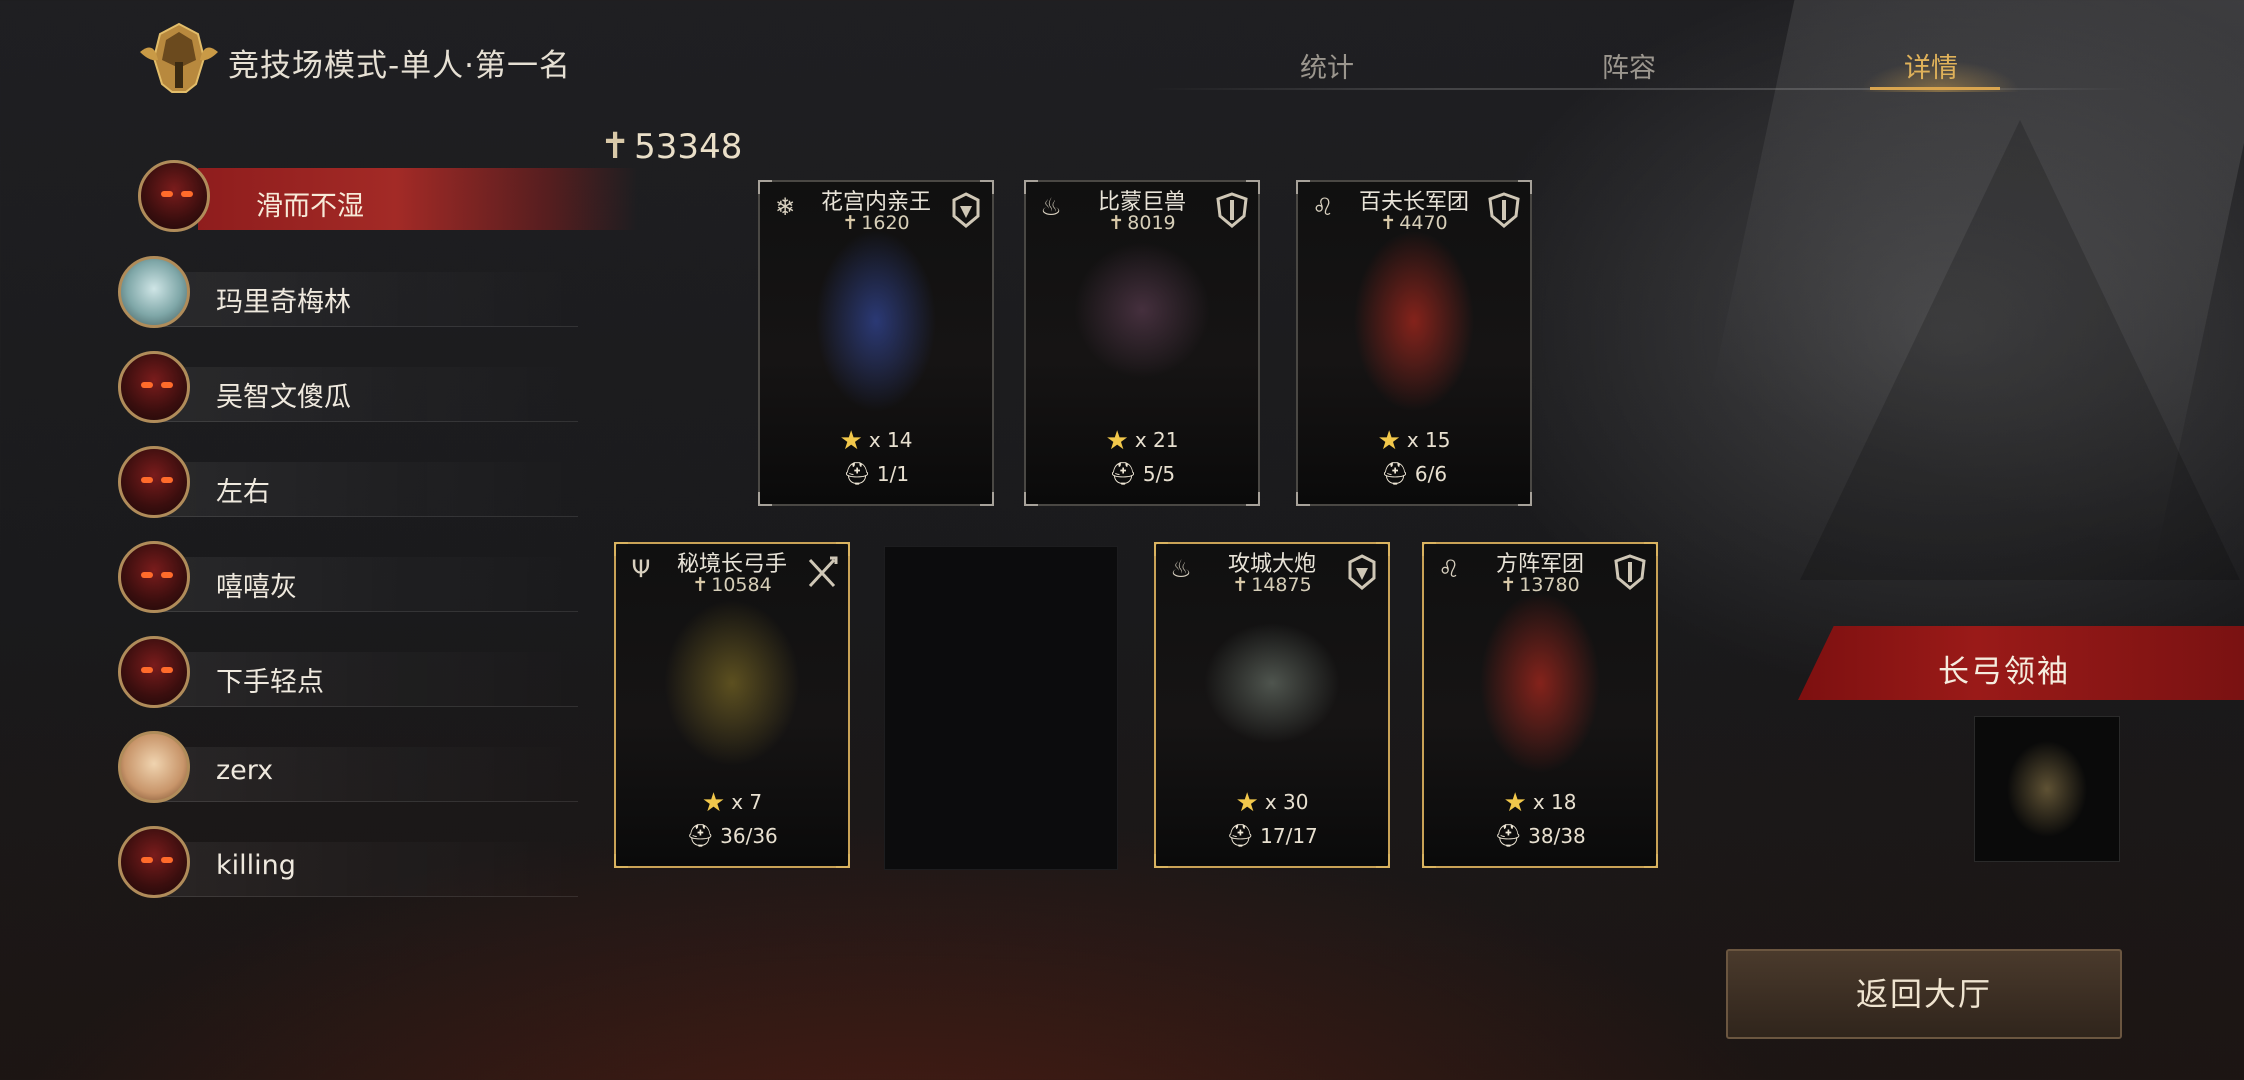 This screenshot has width=2244, height=1080. Describe the element at coordinates (1159, 474) in the screenshot. I see `unit-count-value: 5/5` at that location.